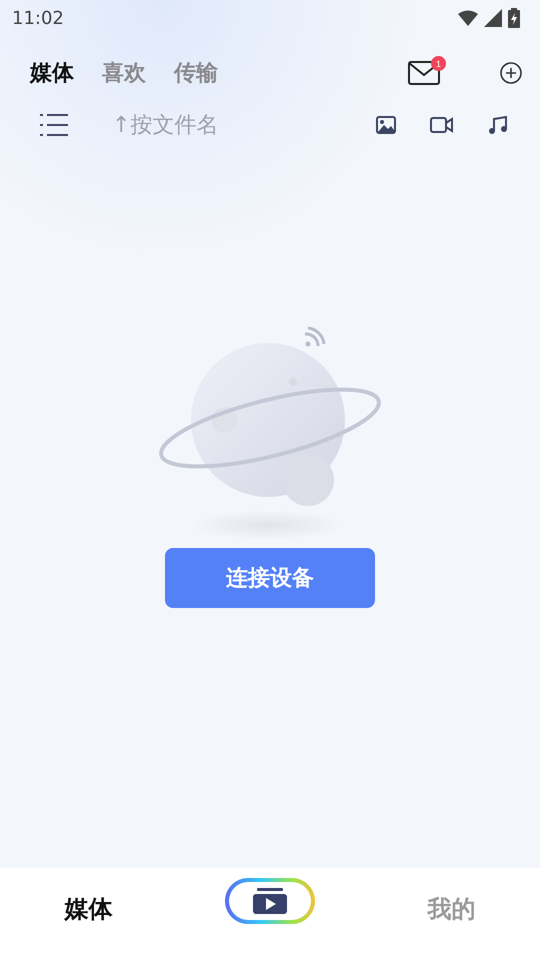 This screenshot has width=540, height=960. What do you see at coordinates (452, 909) in the screenshot?
I see `nav-tab: 我的` at bounding box center [452, 909].